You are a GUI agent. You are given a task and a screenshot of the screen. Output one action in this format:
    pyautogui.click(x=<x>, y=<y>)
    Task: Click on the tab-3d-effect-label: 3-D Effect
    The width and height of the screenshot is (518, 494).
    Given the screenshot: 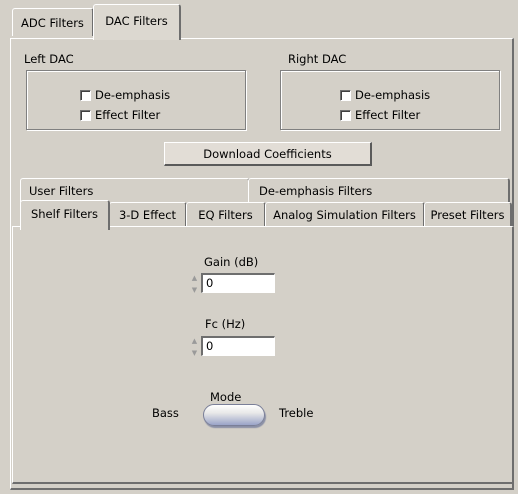 What is the action you would take?
    pyautogui.click(x=147, y=215)
    